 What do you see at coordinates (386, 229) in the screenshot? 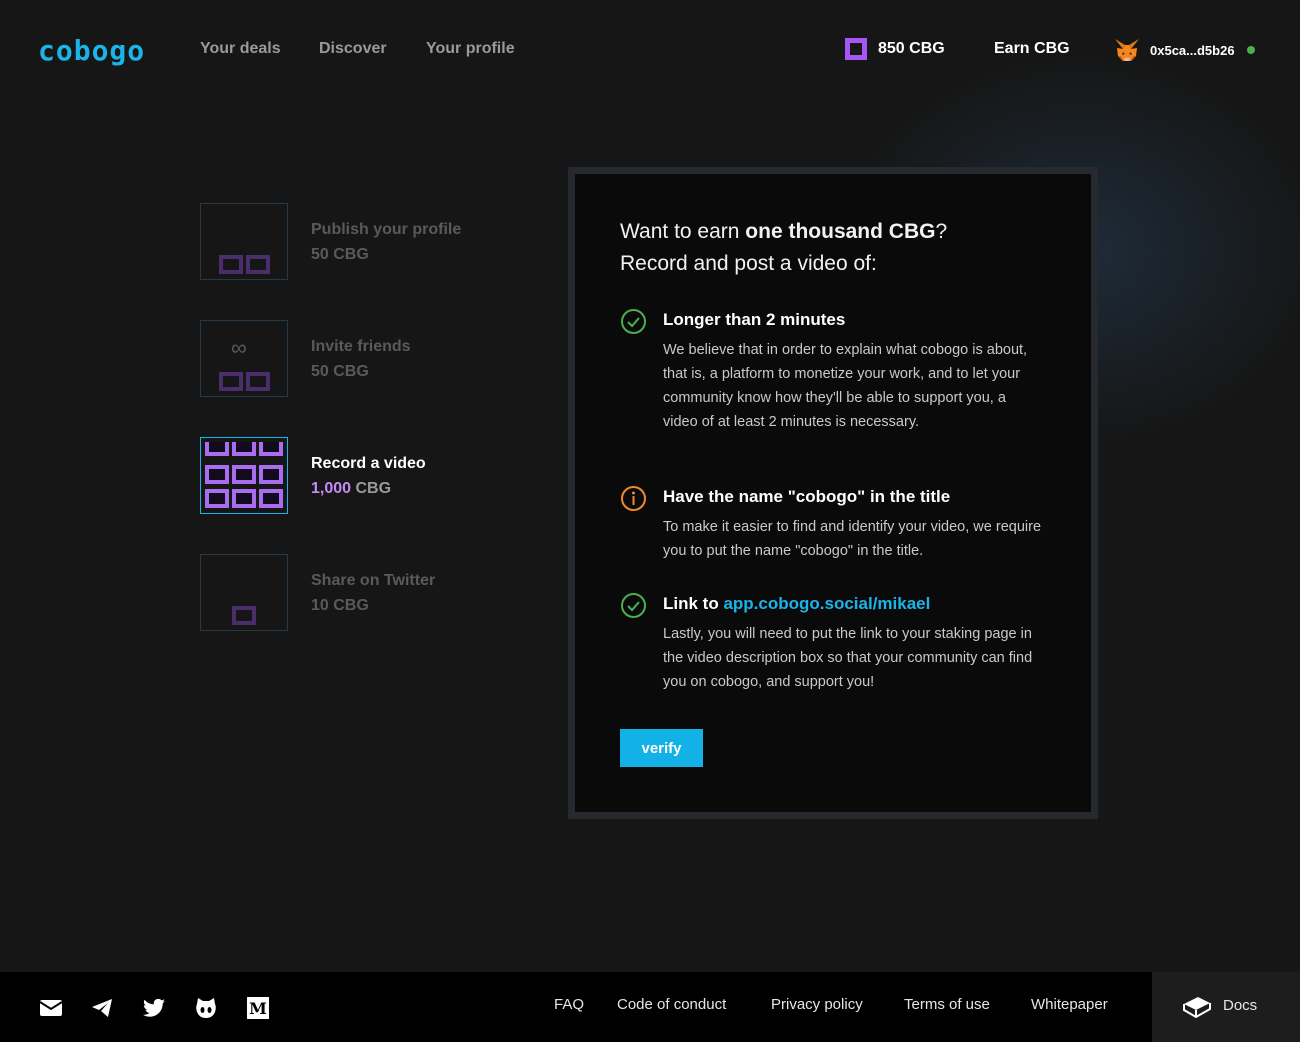
I see `step-title: Publish your profile` at bounding box center [386, 229].